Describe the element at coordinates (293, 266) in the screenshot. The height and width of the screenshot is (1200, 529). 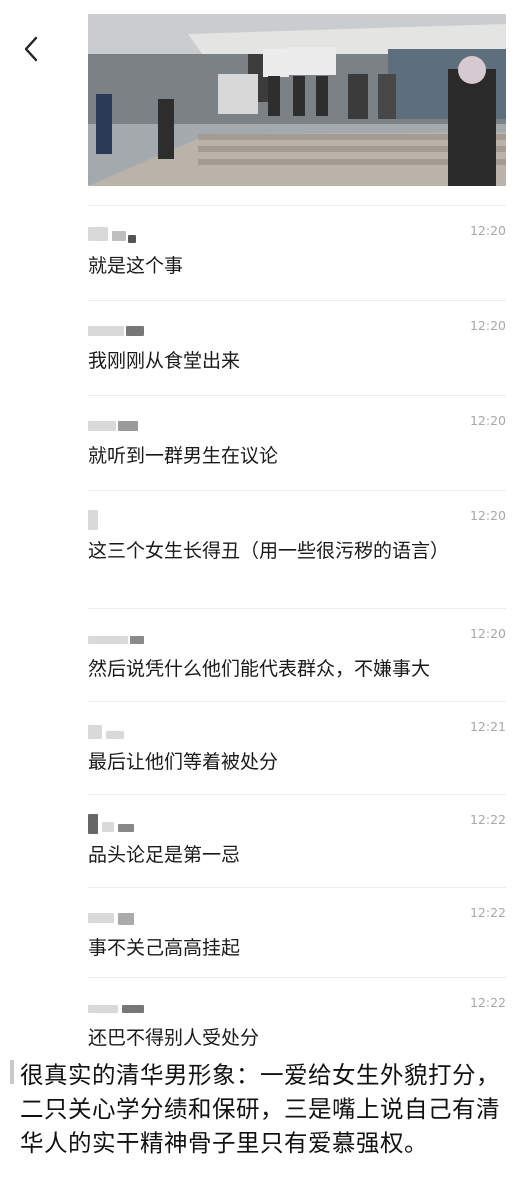
I see `message-text: 就是这个事` at that location.